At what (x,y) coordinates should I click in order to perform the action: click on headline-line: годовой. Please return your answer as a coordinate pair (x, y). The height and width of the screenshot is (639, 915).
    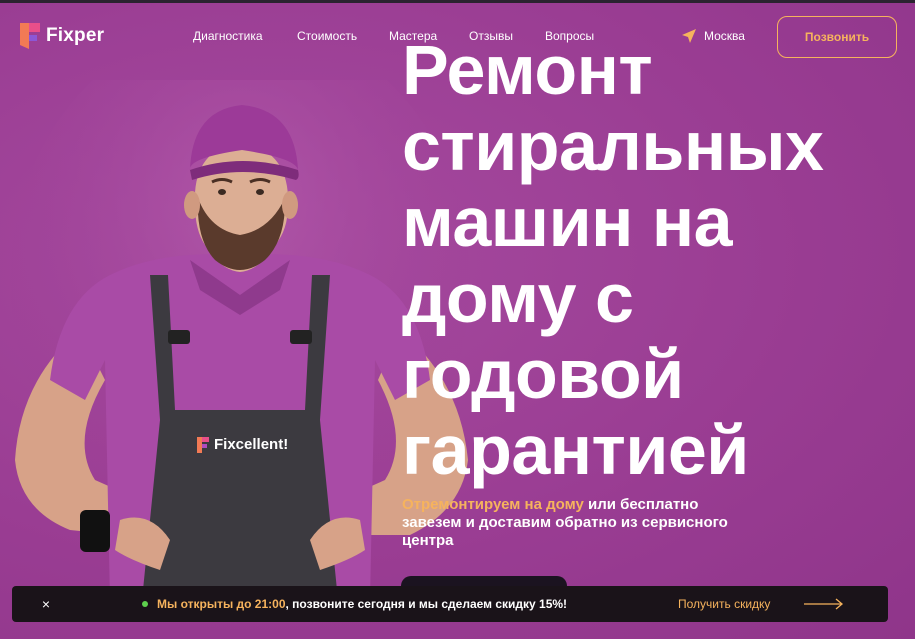
    Looking at the image, I should click on (543, 374).